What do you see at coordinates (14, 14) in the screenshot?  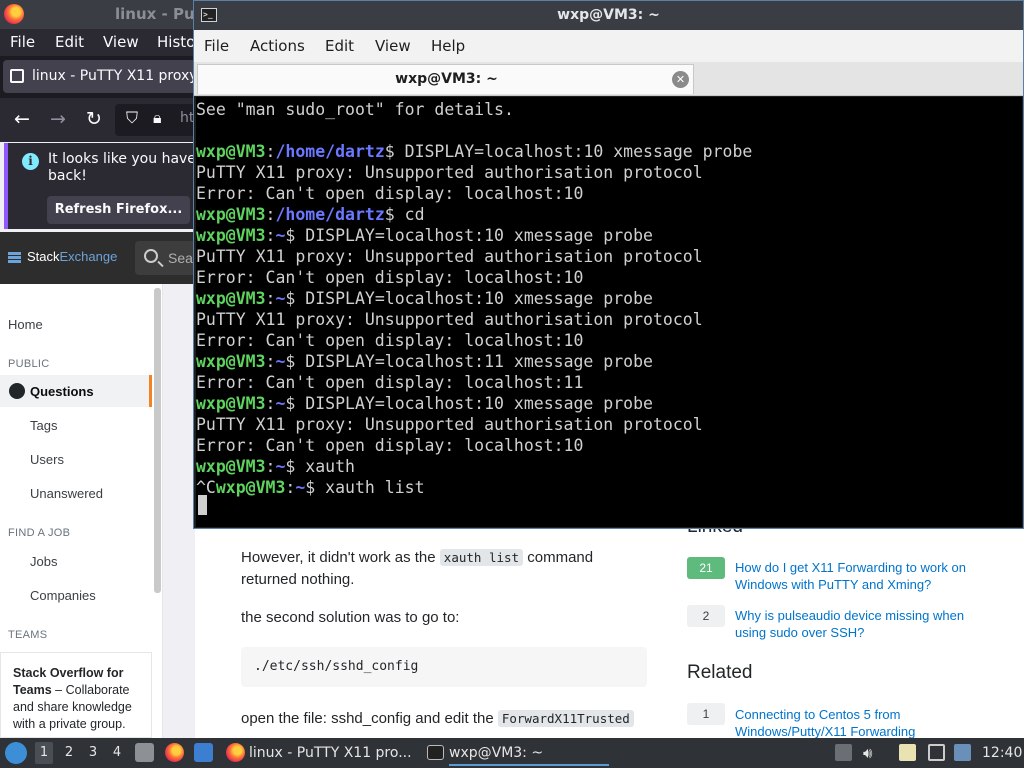 I see `firefox-icon` at bounding box center [14, 14].